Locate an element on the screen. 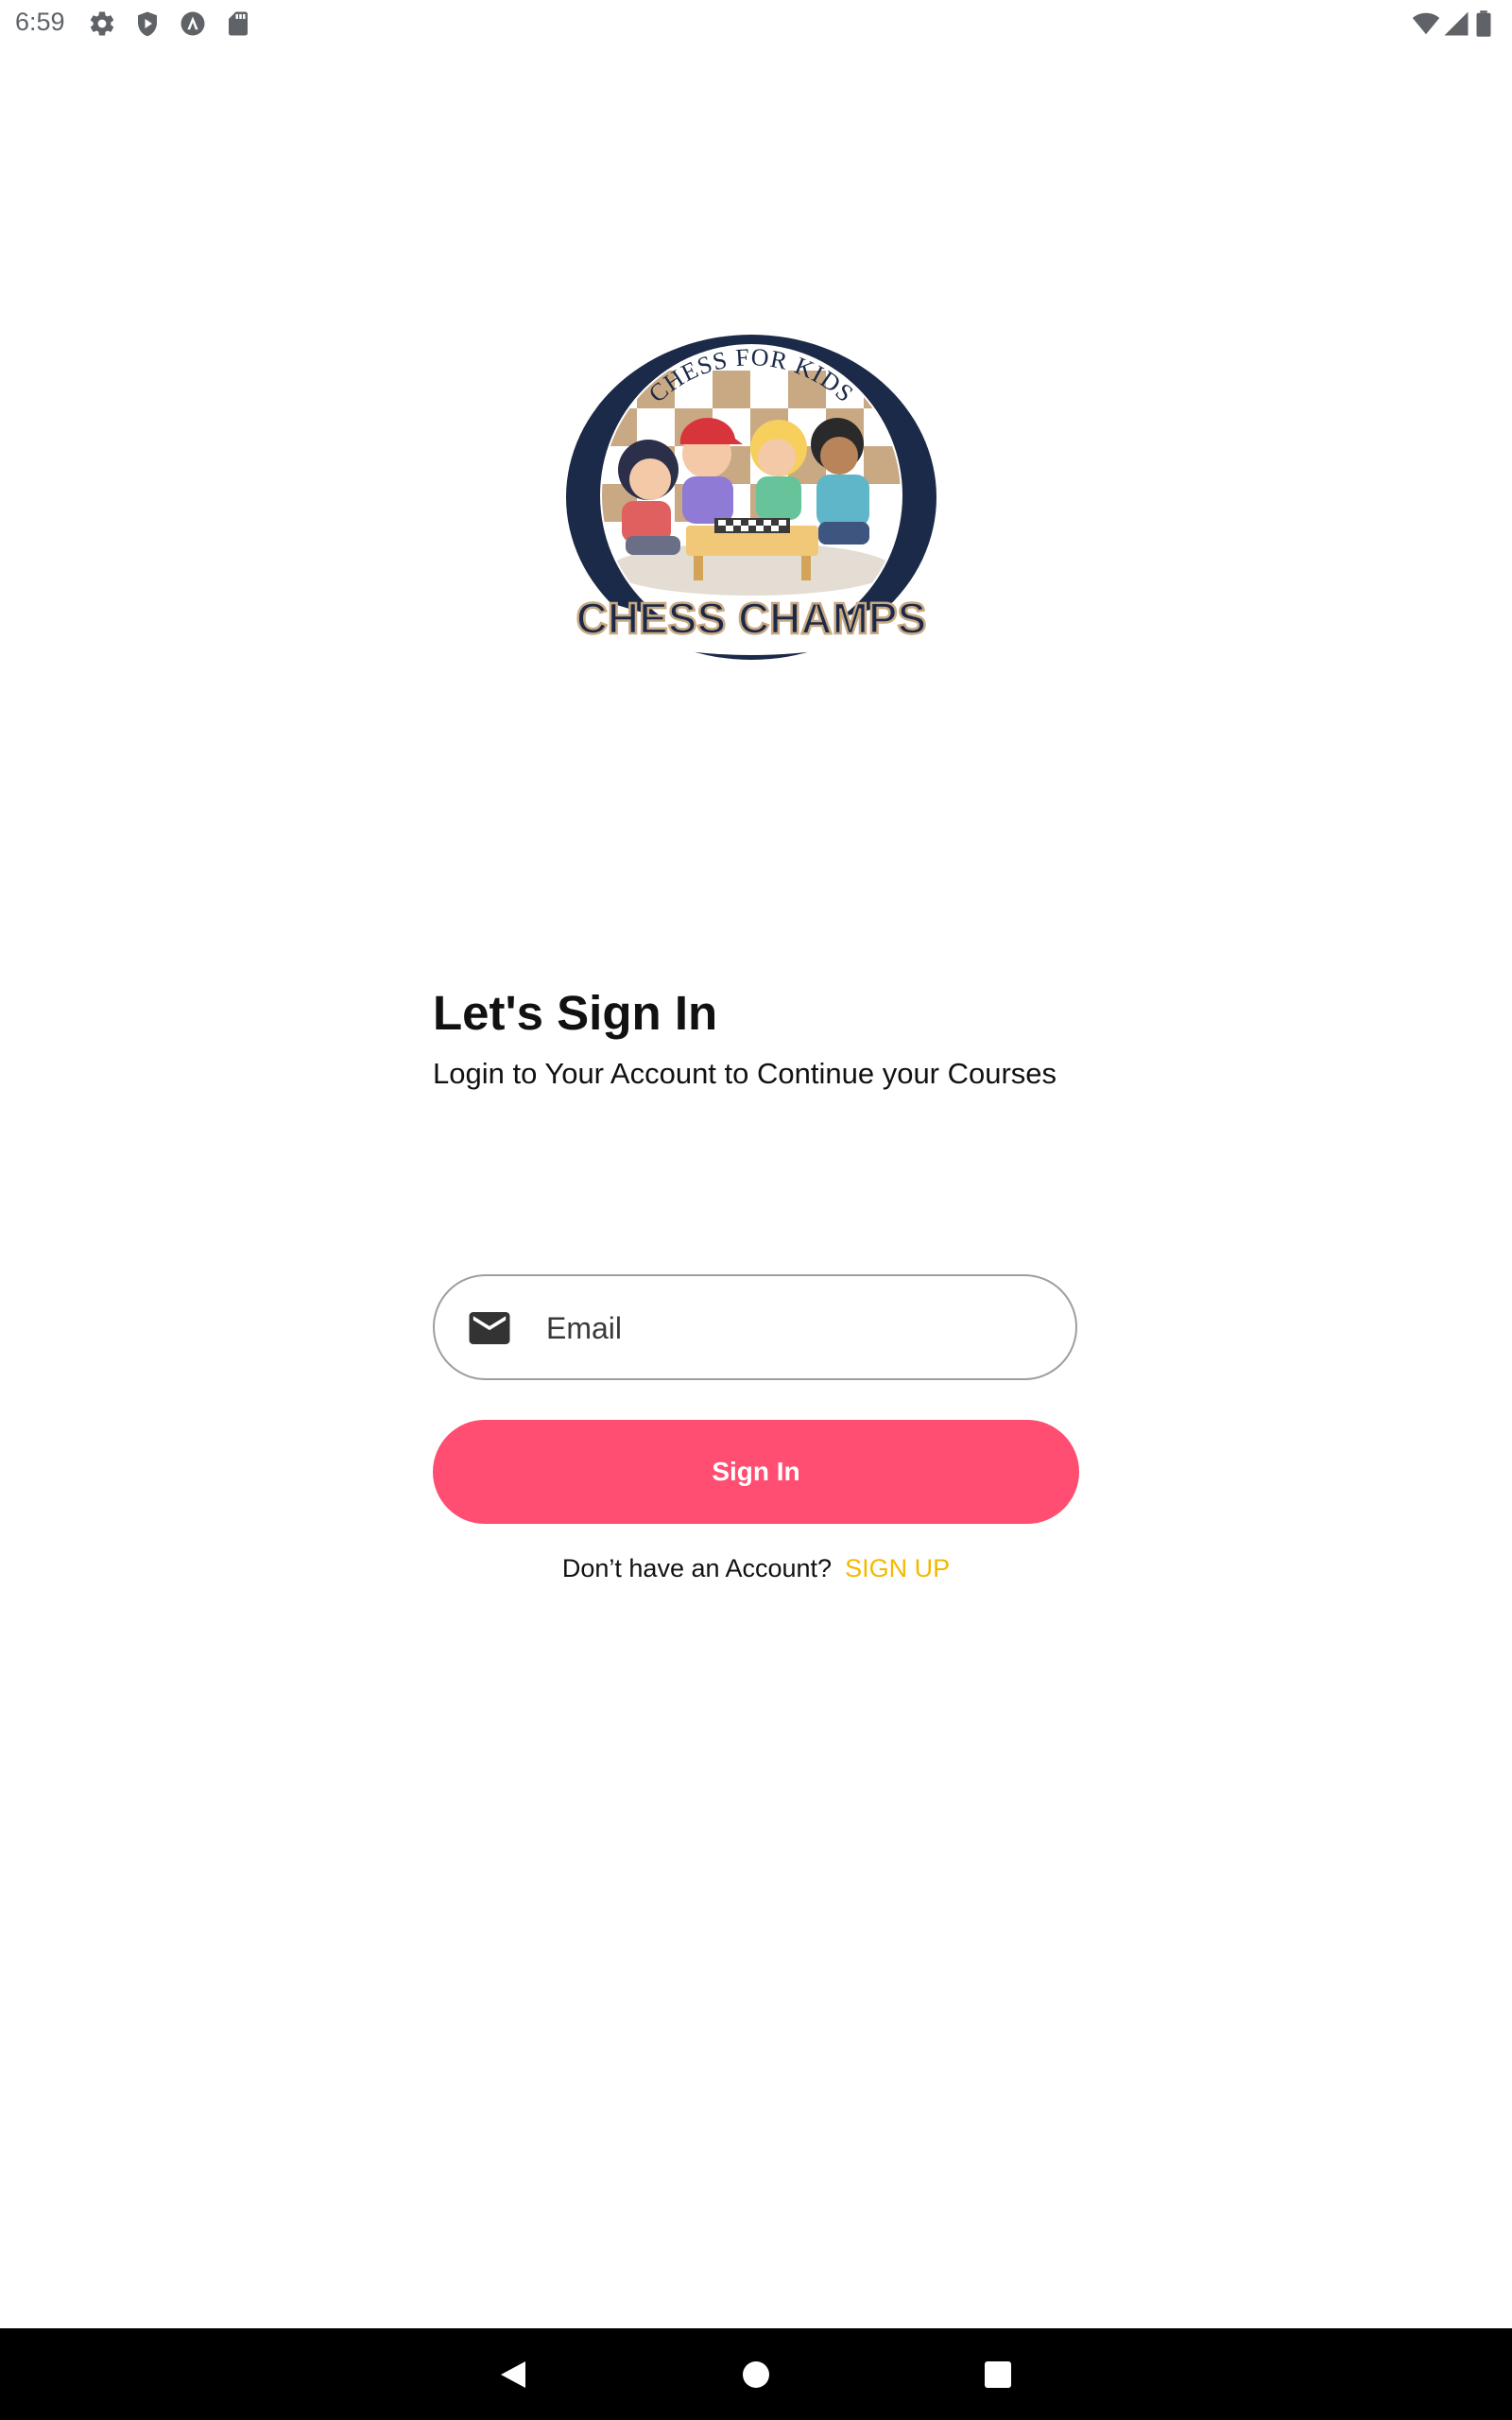 Image resolution: width=1512 pixels, height=2420 pixels. system-nav-bar is located at coordinates (756, 2374).